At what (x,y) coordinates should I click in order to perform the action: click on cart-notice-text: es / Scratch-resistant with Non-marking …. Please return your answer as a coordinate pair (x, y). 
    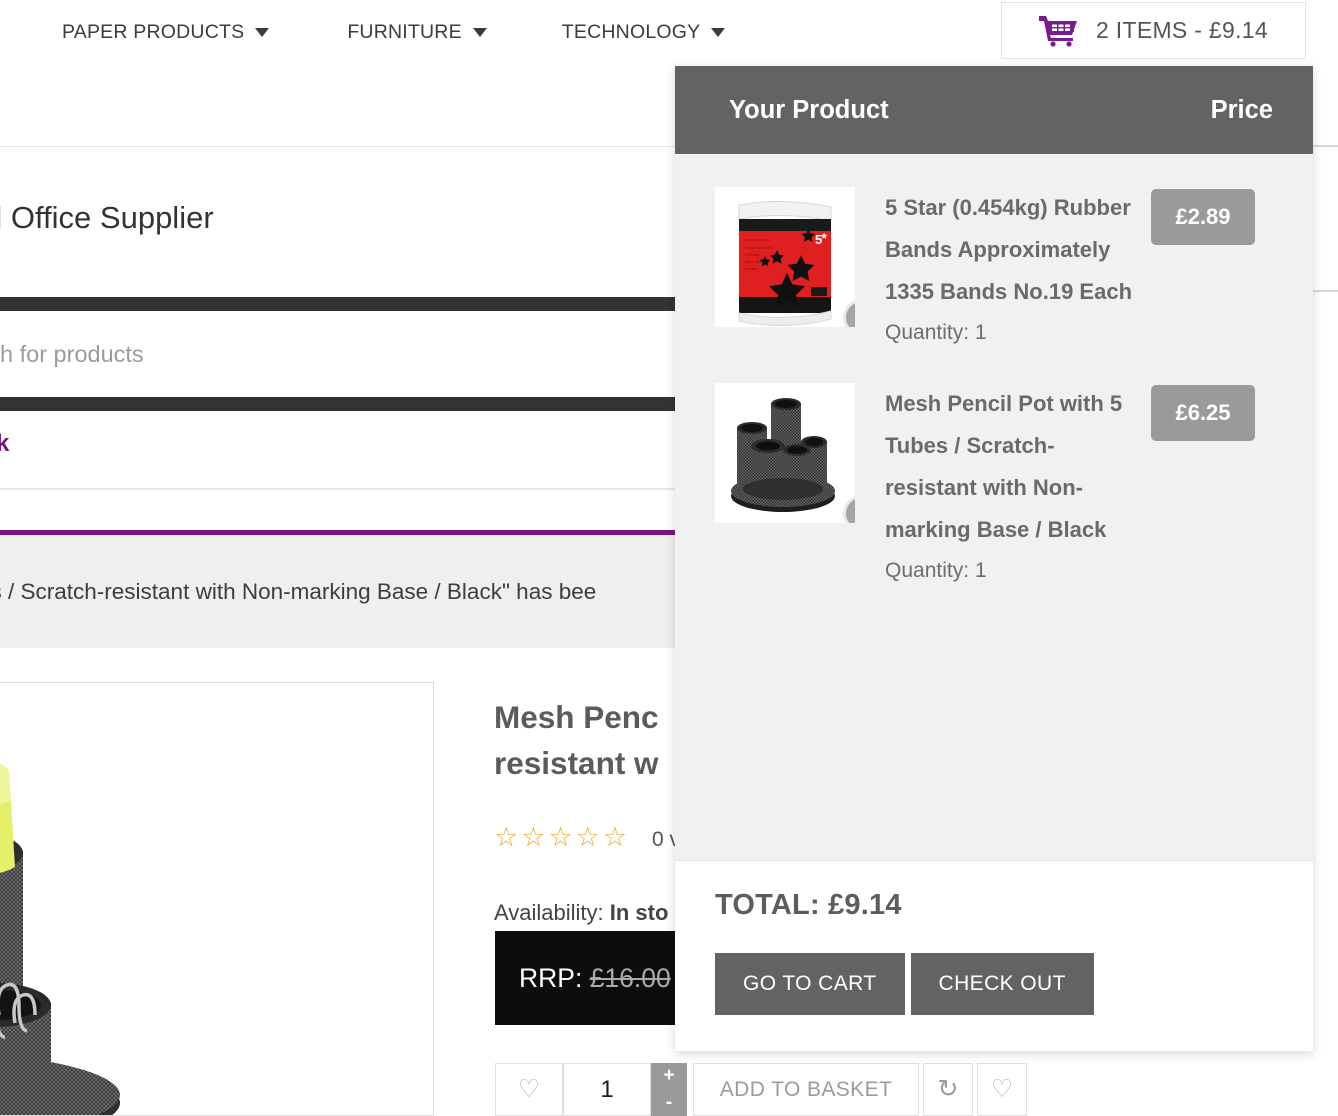
    Looking at the image, I should click on (298, 591).